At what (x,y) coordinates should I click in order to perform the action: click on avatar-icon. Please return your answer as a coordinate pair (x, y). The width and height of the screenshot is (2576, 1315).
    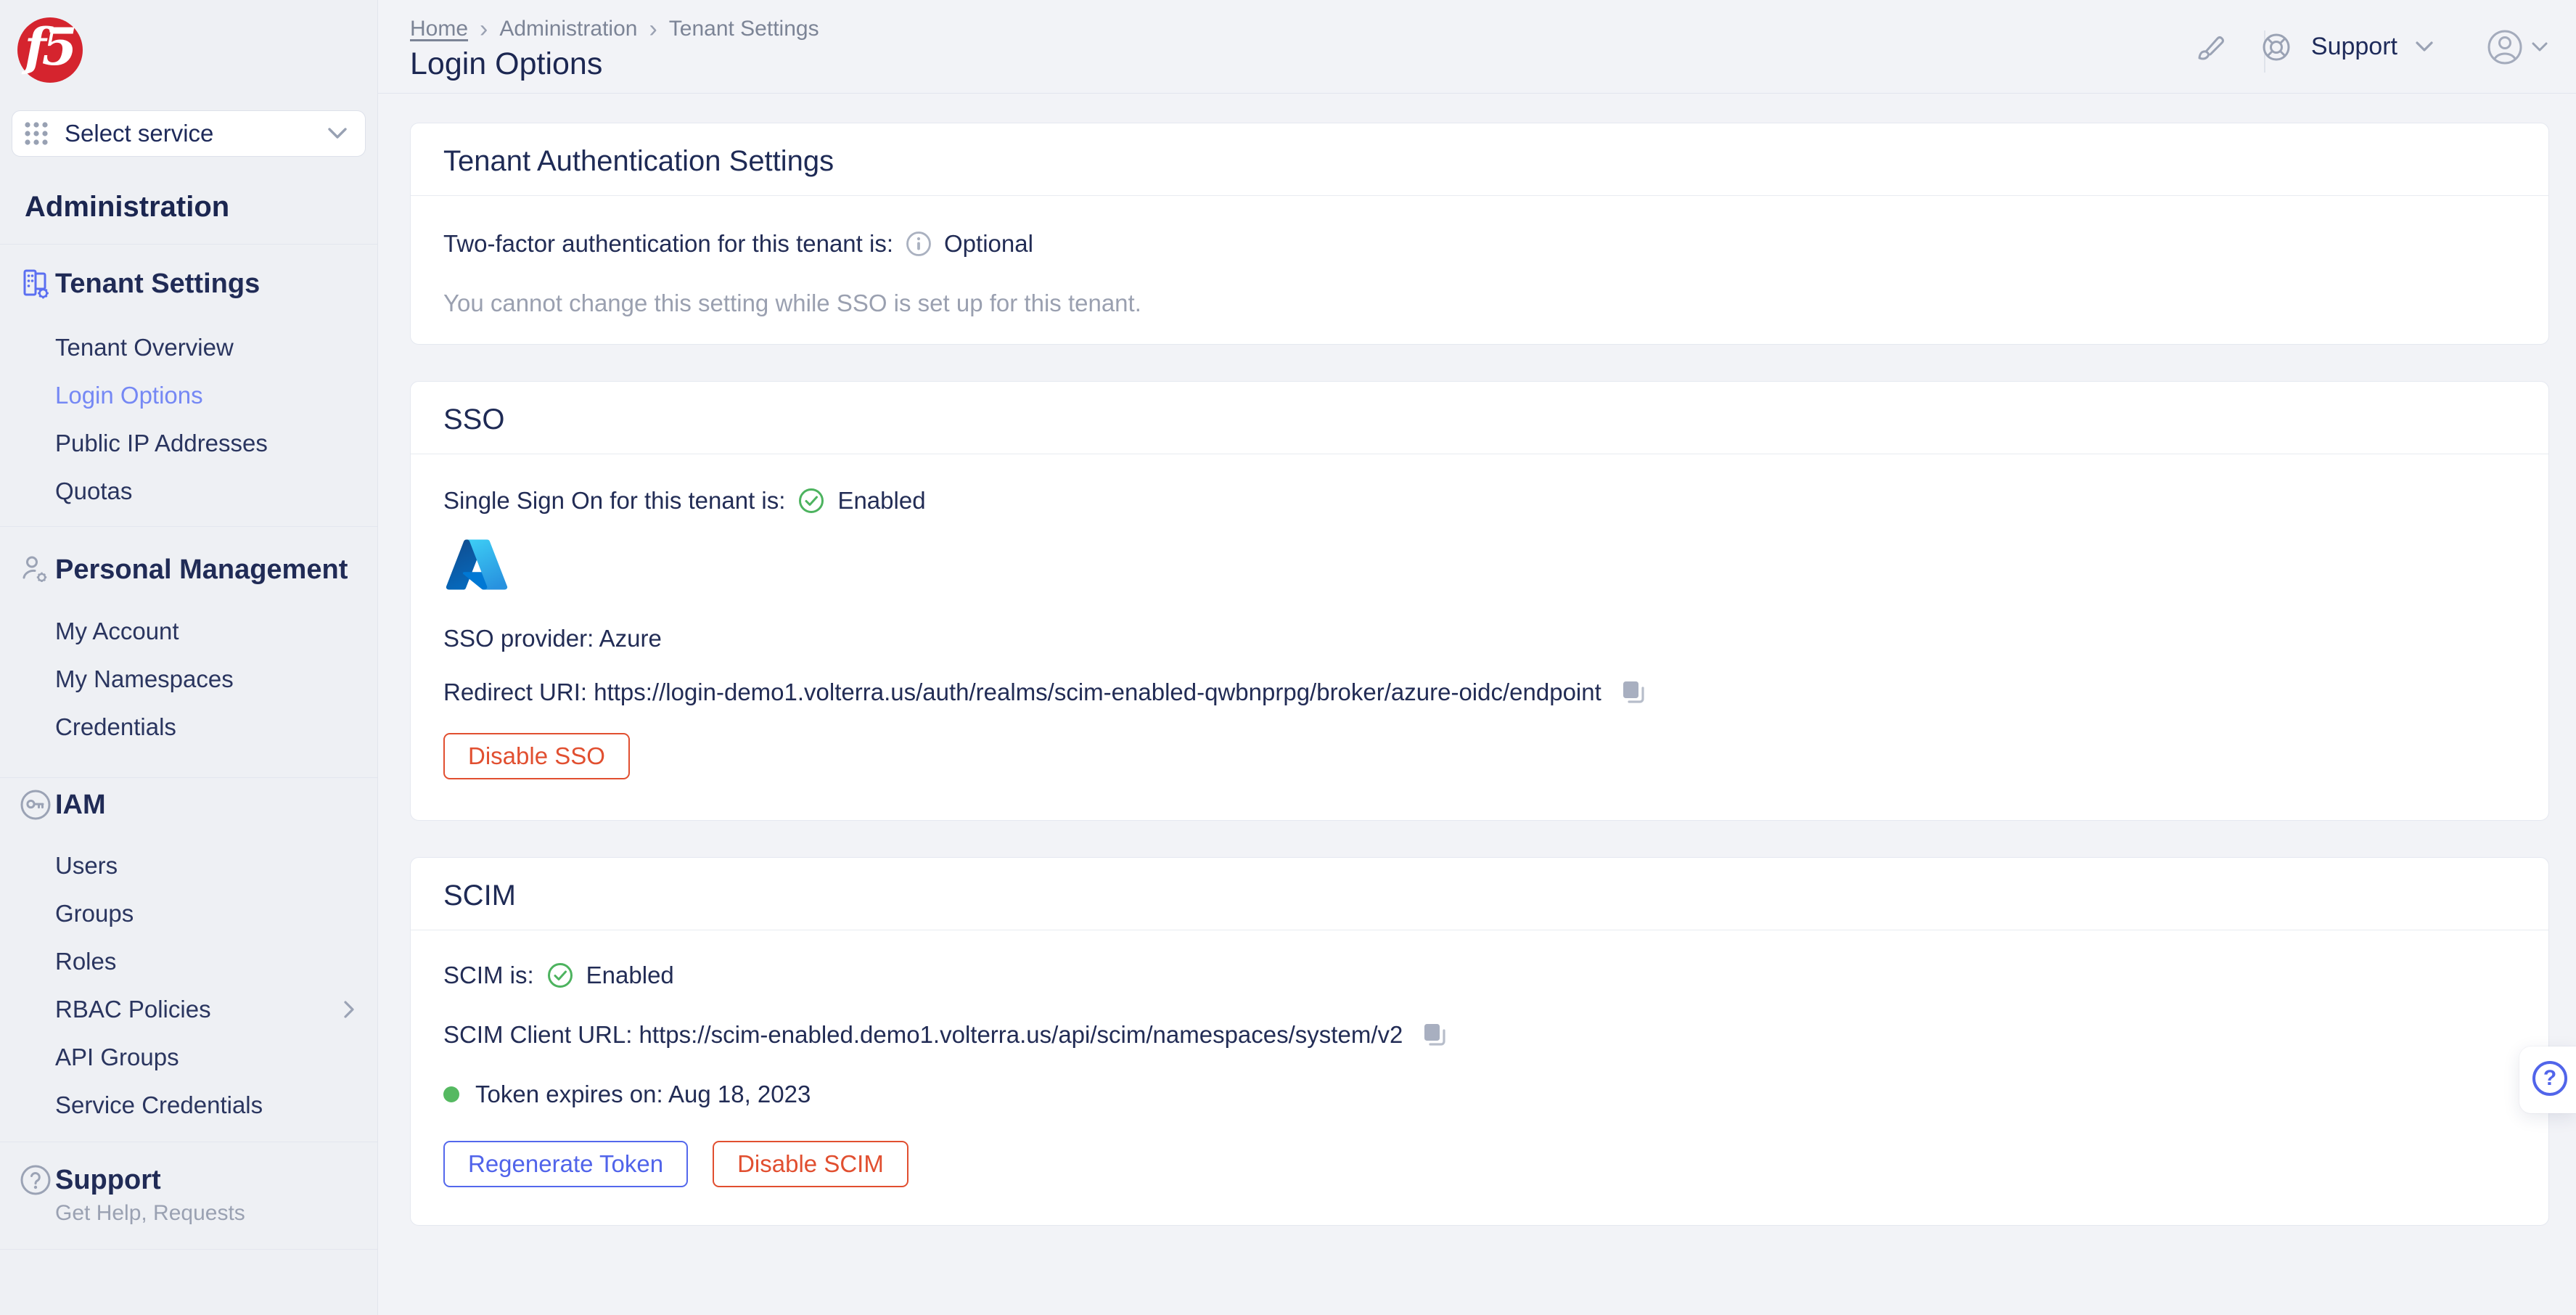
    Looking at the image, I should click on (2505, 47).